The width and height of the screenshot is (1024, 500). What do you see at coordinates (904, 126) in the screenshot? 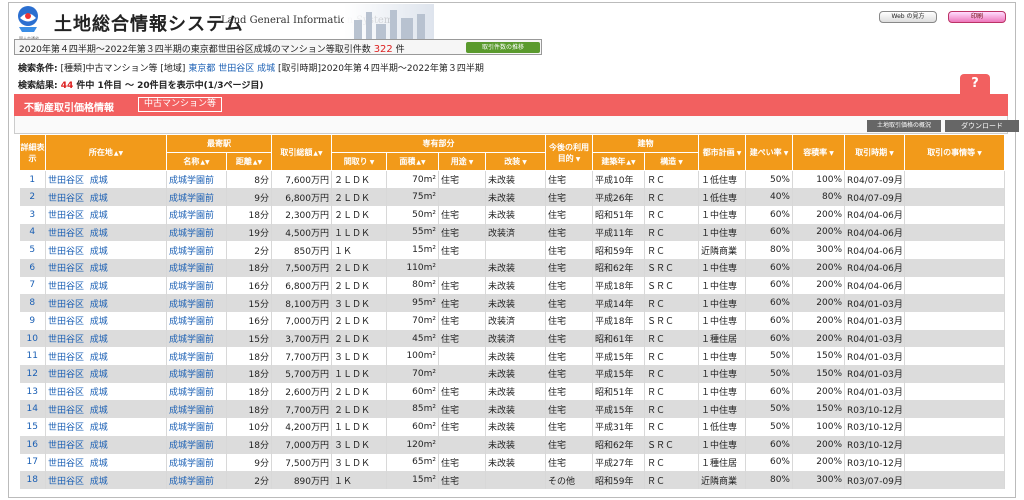
I see `price-overview-button: 土地取引価格の概況` at bounding box center [904, 126].